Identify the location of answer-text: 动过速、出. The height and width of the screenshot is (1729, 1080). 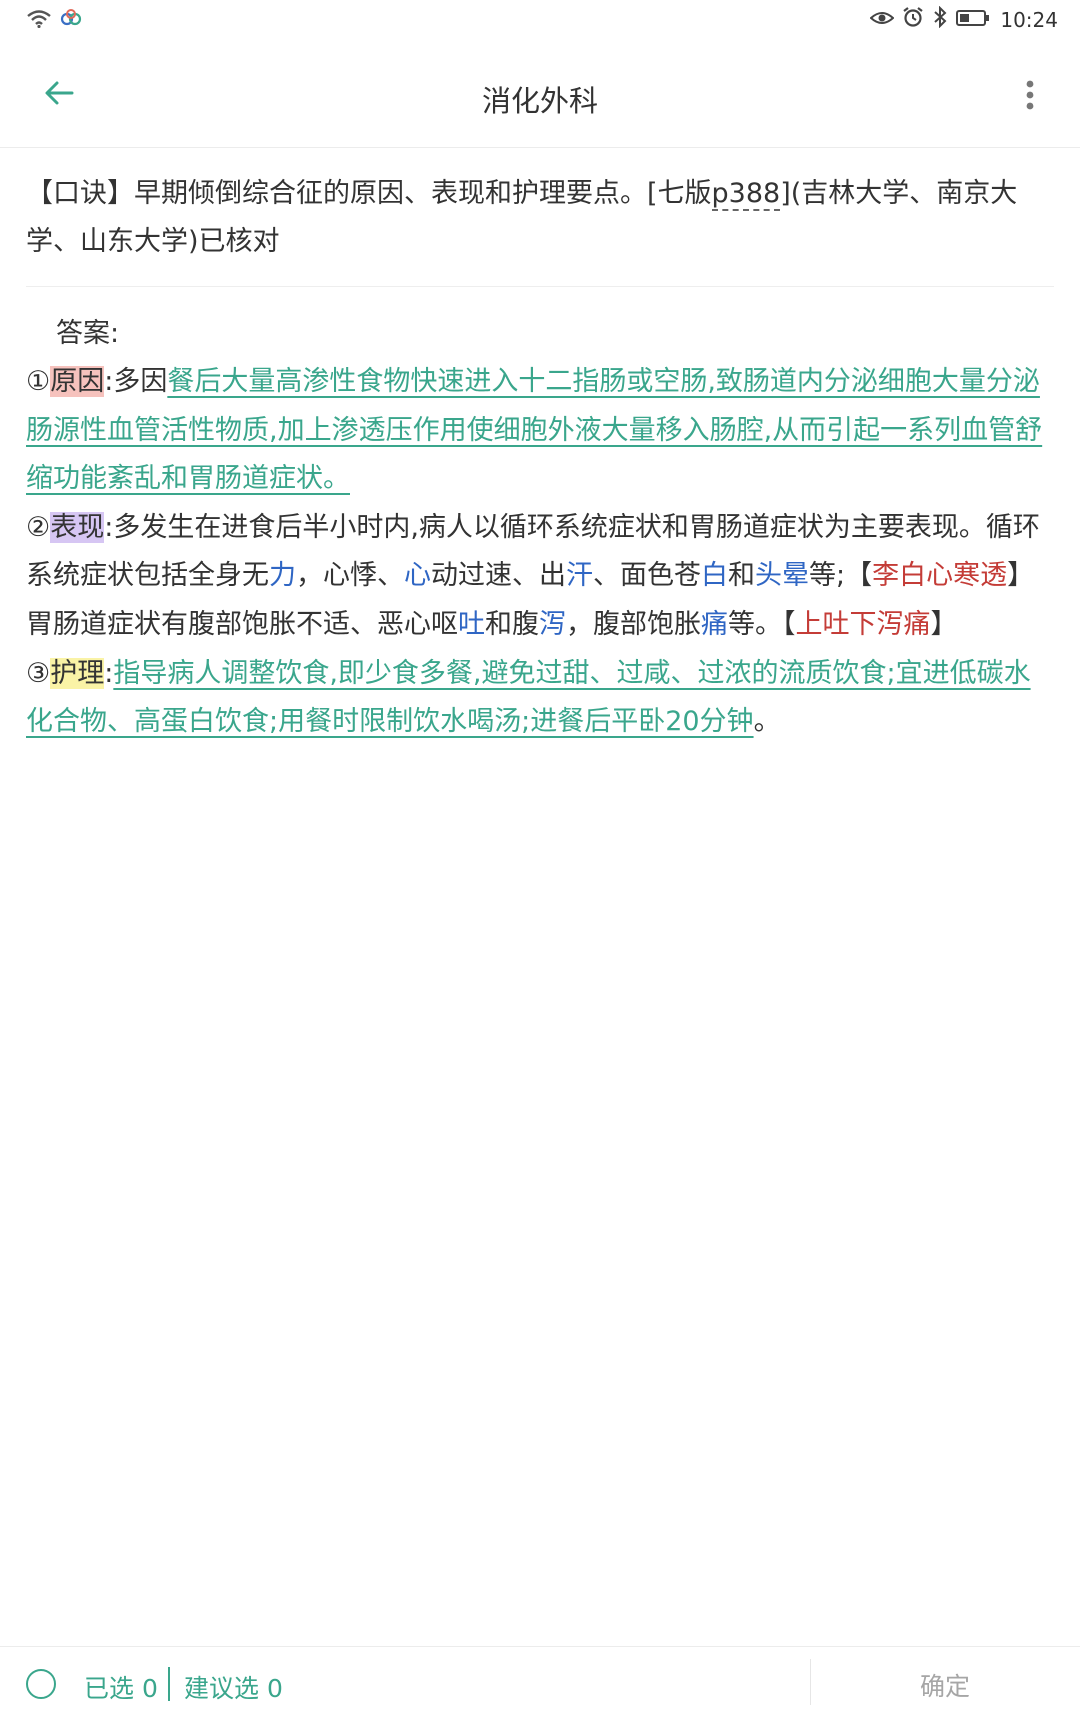
(498, 576).